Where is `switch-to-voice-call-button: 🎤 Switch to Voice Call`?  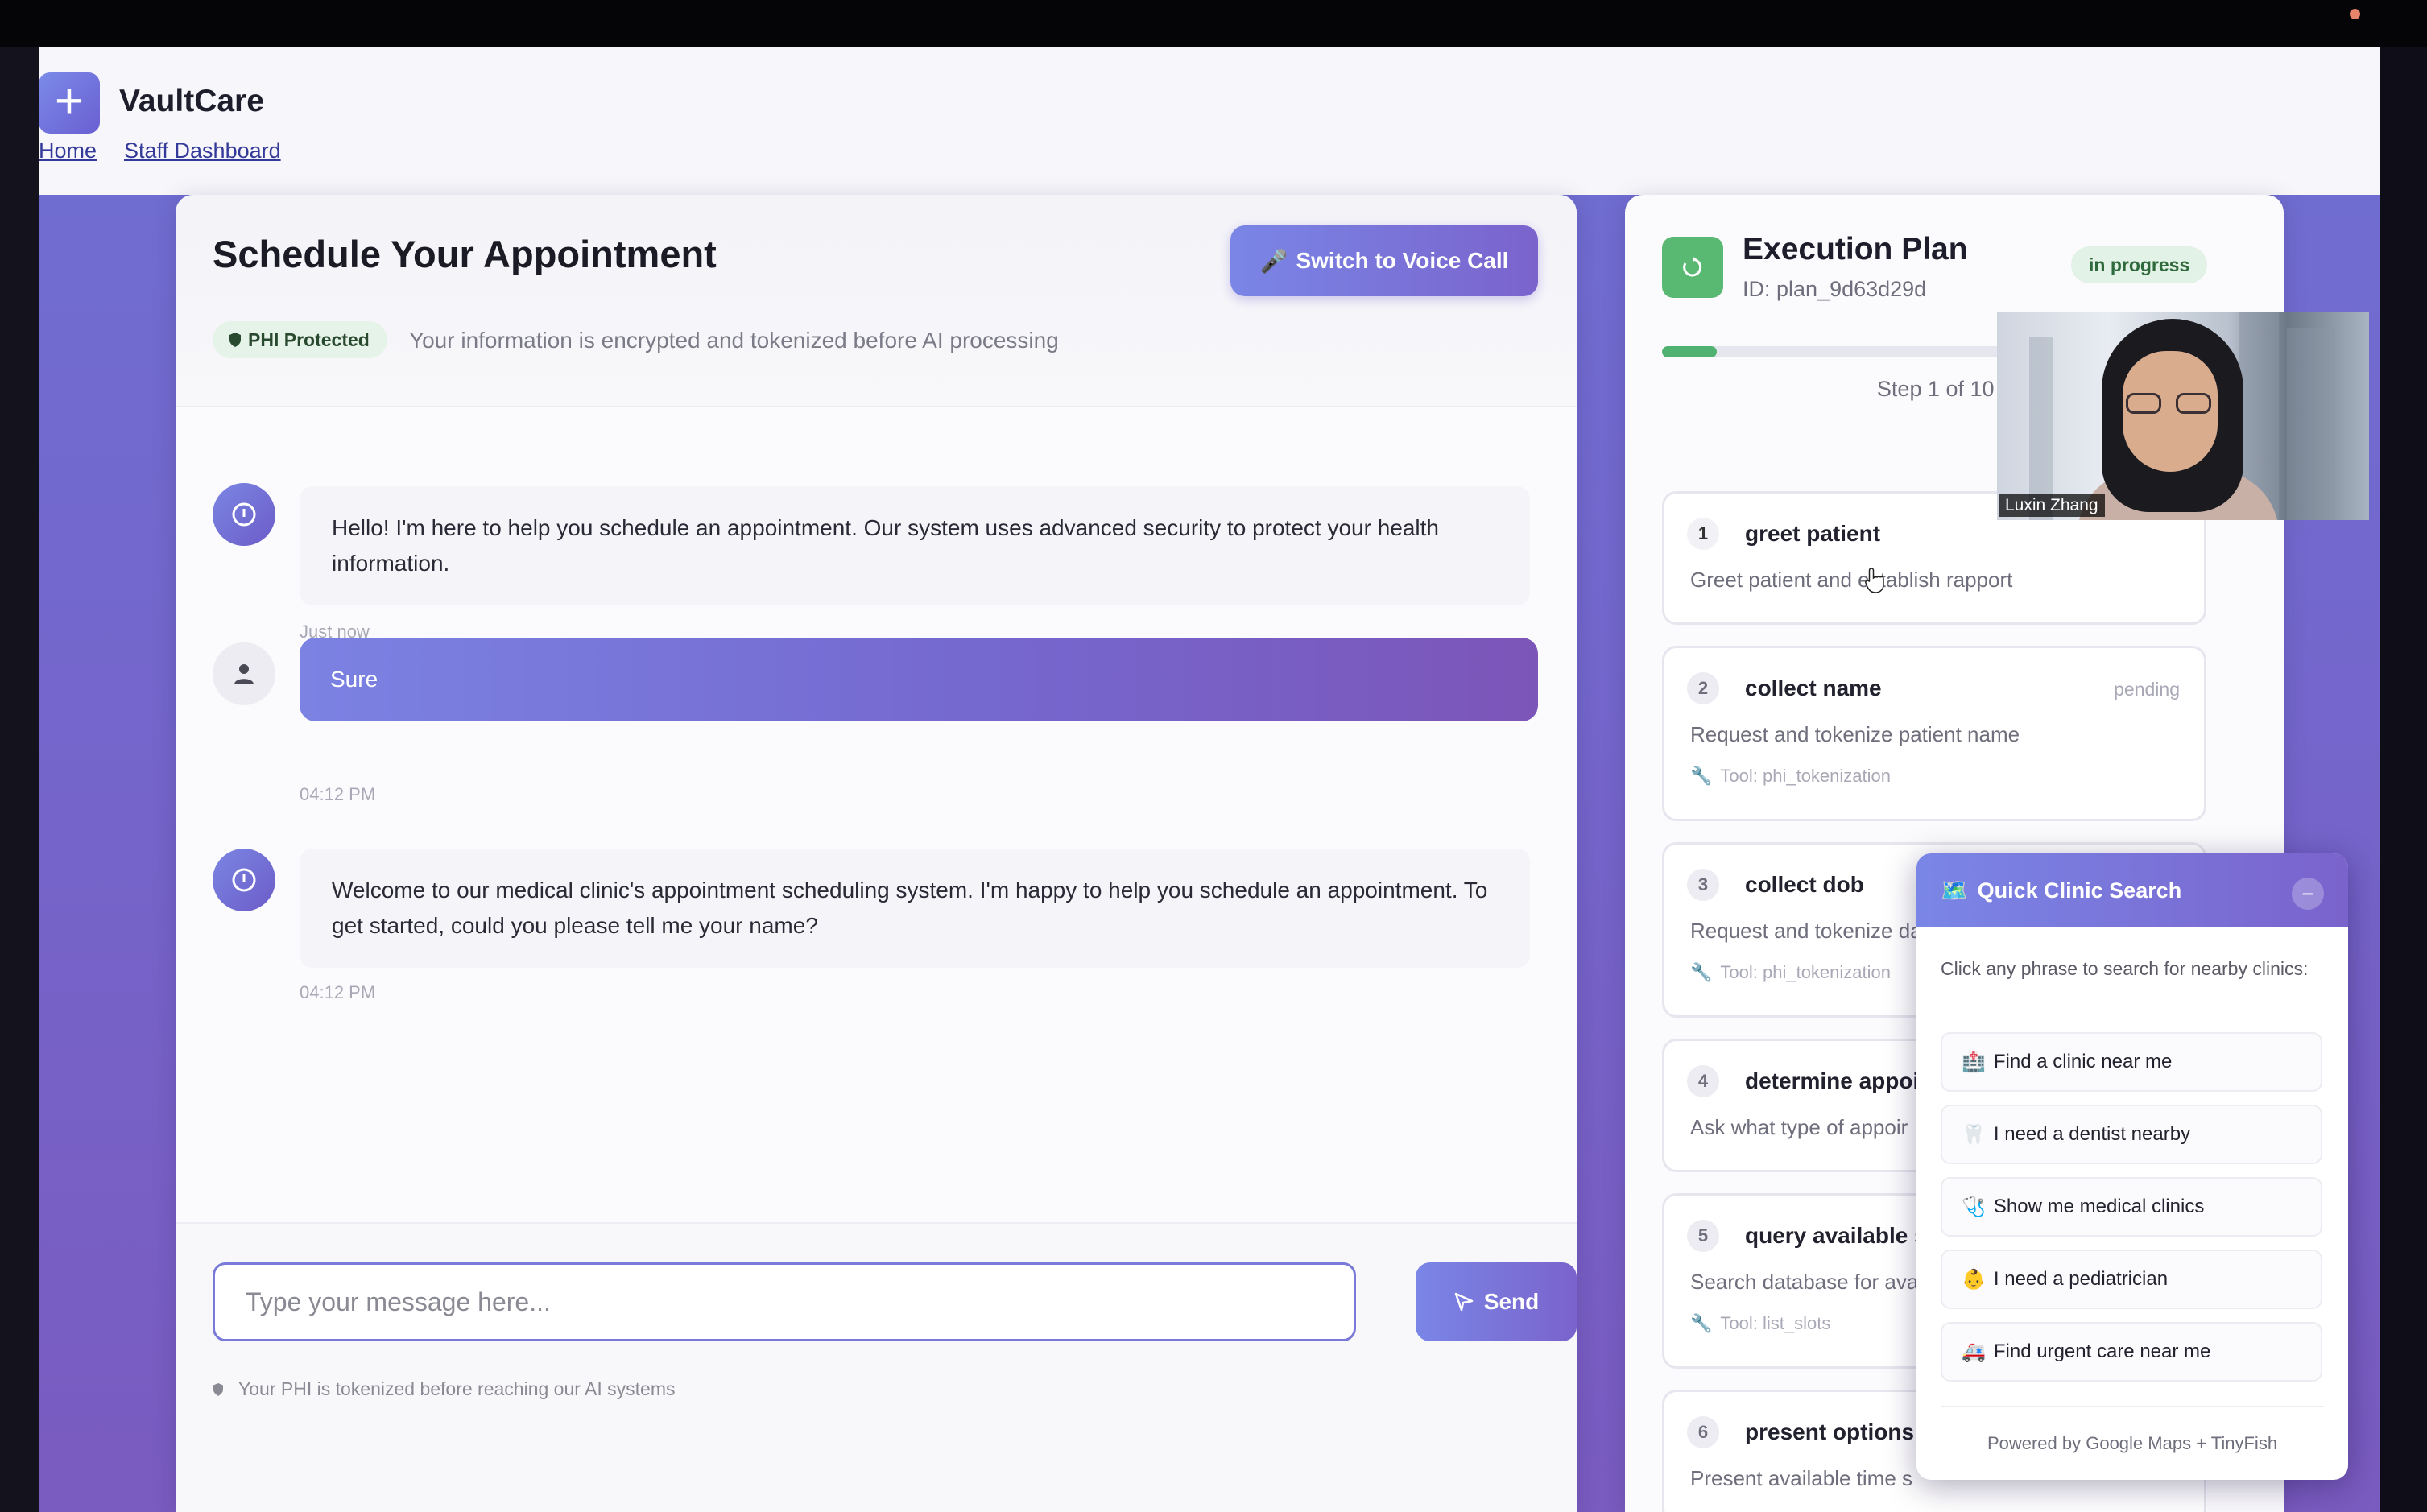
switch-to-voice-call-button: 🎤 Switch to Voice Call is located at coordinates (1384, 260).